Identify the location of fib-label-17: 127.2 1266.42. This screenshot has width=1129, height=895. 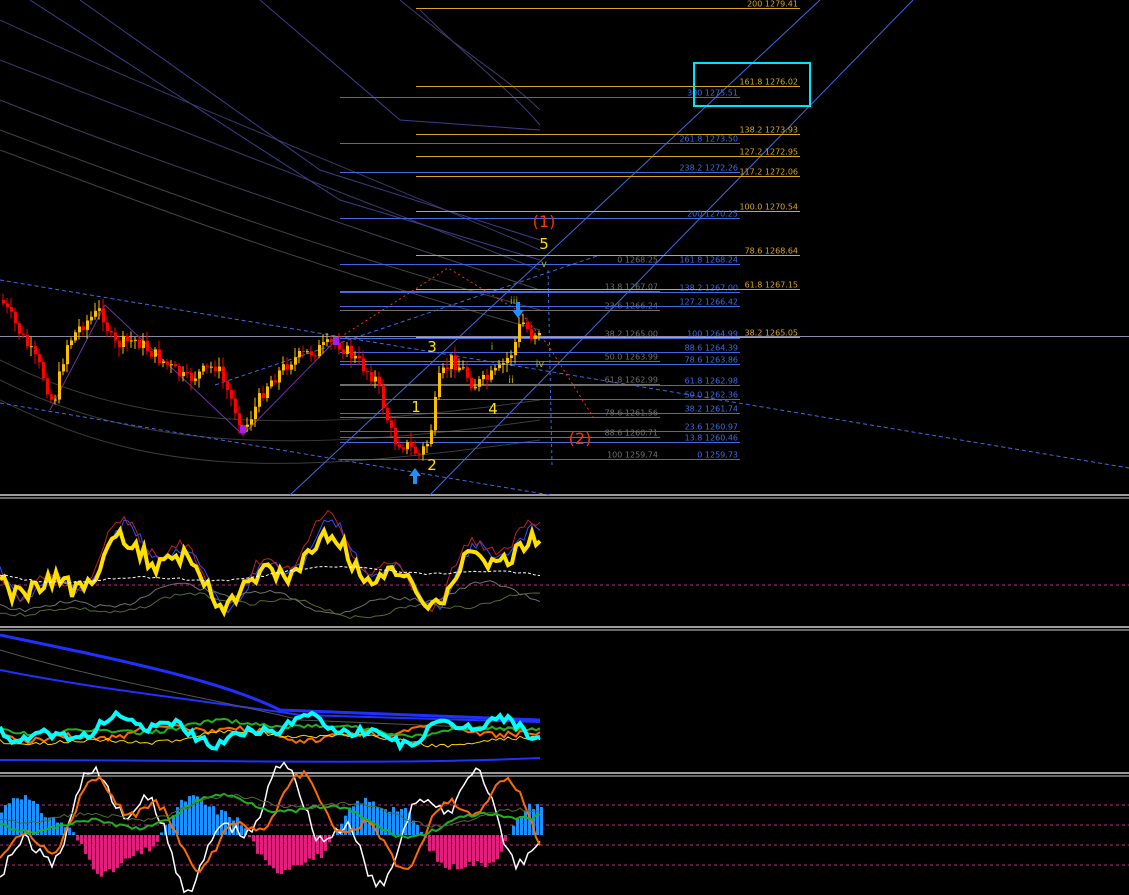
(708, 302).